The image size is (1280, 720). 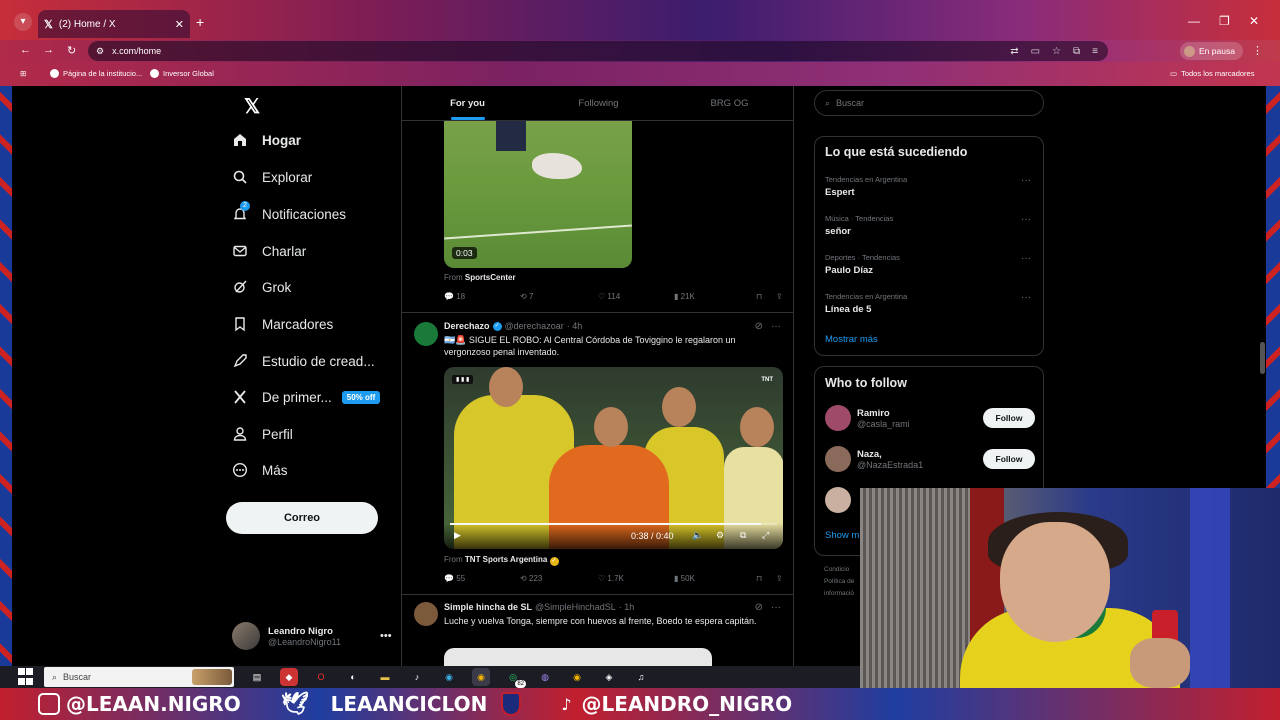 I want to click on all-bookmarks: ▭ Todos los marcadores, so click(x=1212, y=73).